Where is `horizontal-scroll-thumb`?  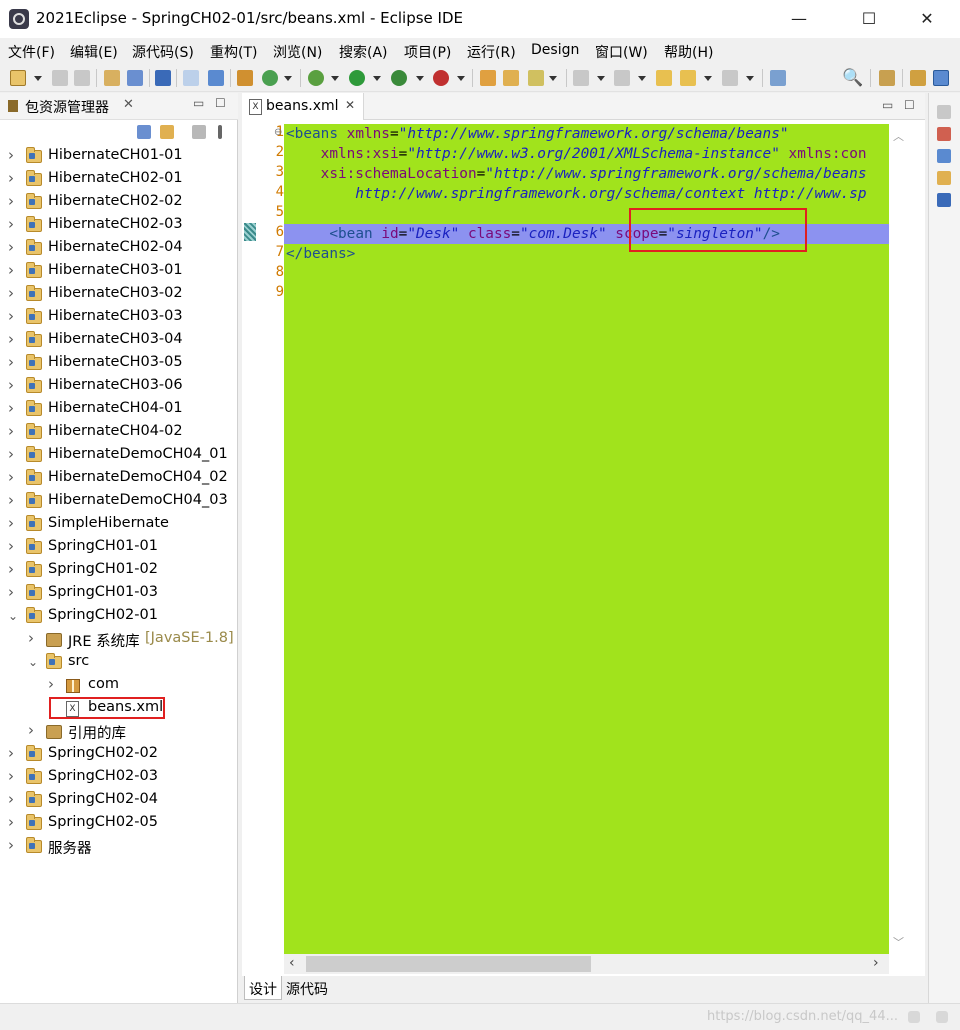 horizontal-scroll-thumb is located at coordinates (448, 964).